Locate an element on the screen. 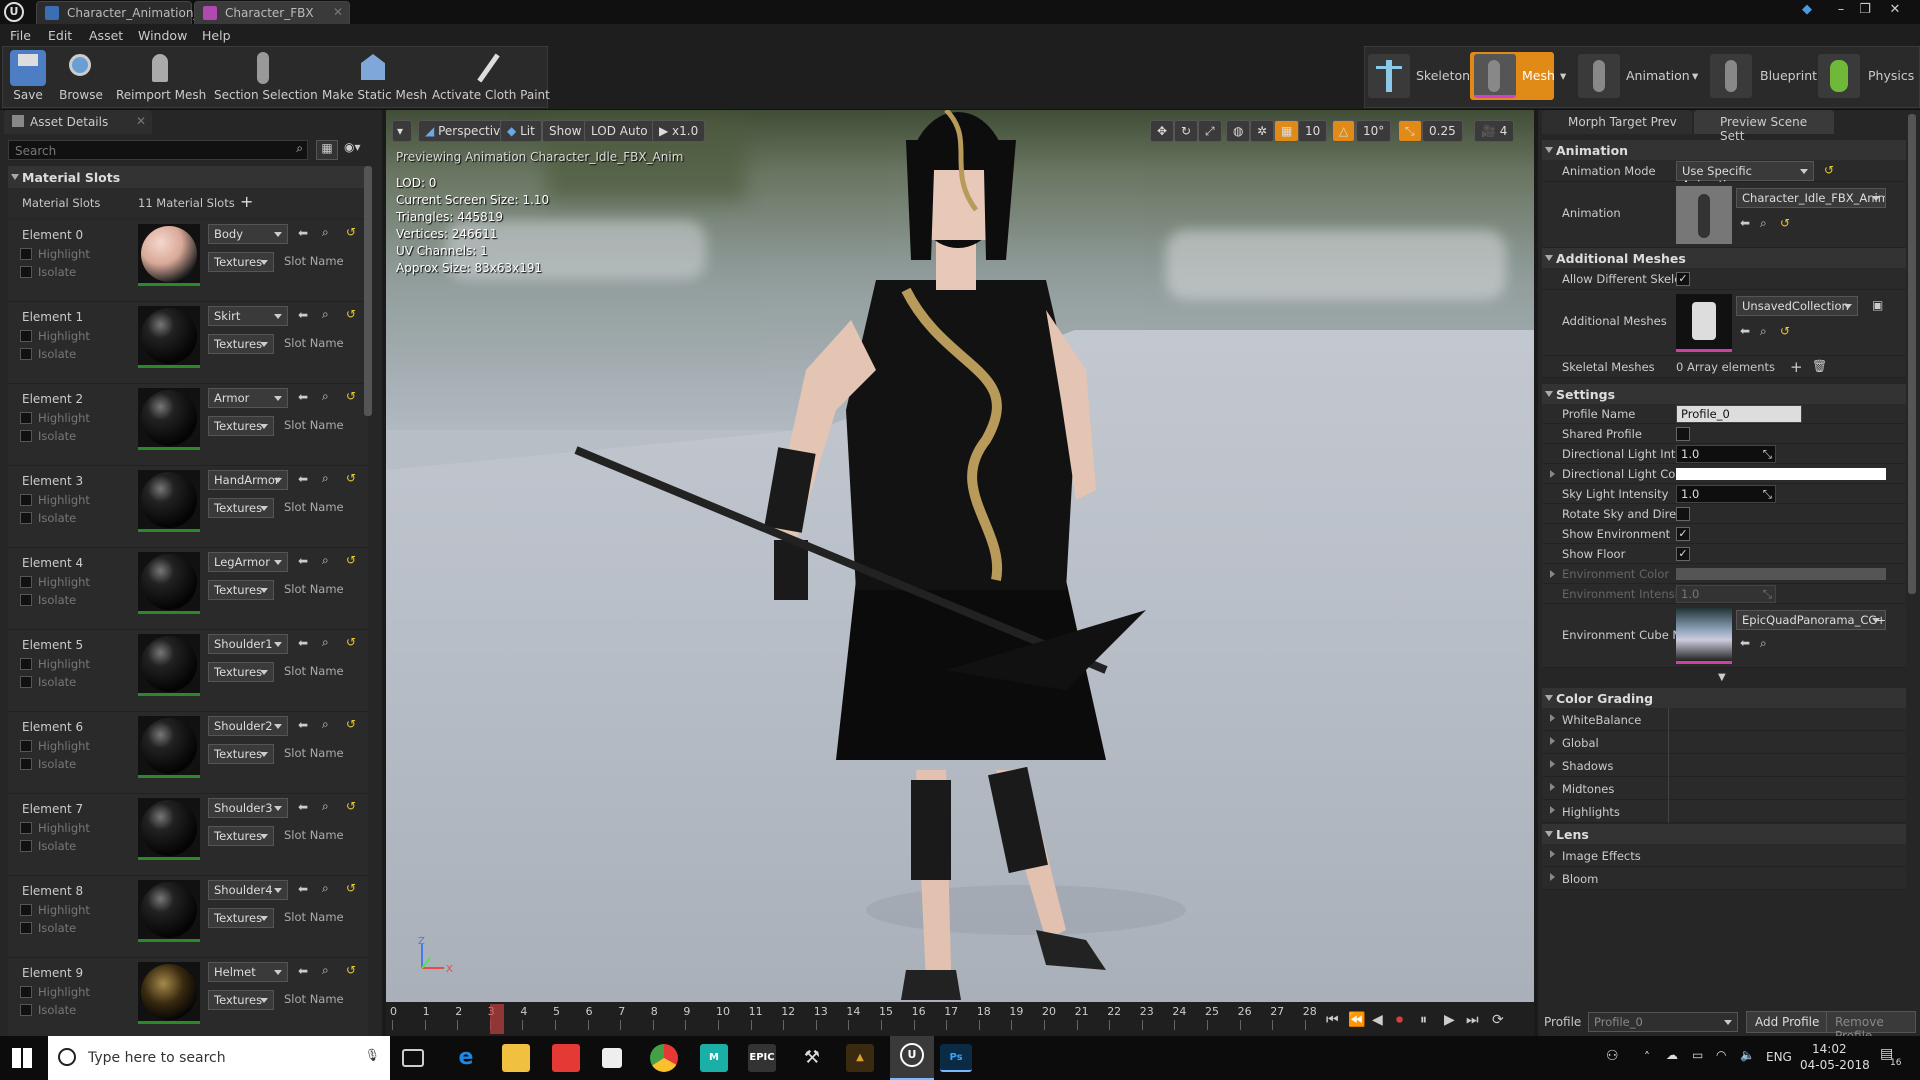 The image size is (1920, 1080). camera-speed-button: 🎥 4 is located at coordinates (1494, 131).